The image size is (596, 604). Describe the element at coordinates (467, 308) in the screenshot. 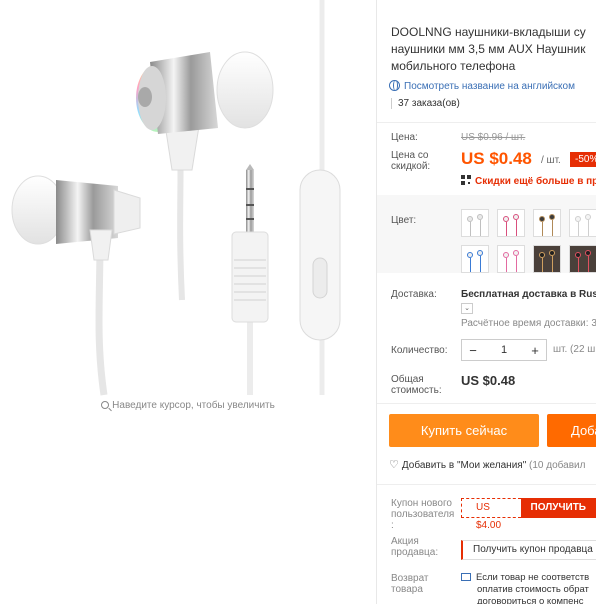

I see `chevron-down-icon: ⌄` at that location.